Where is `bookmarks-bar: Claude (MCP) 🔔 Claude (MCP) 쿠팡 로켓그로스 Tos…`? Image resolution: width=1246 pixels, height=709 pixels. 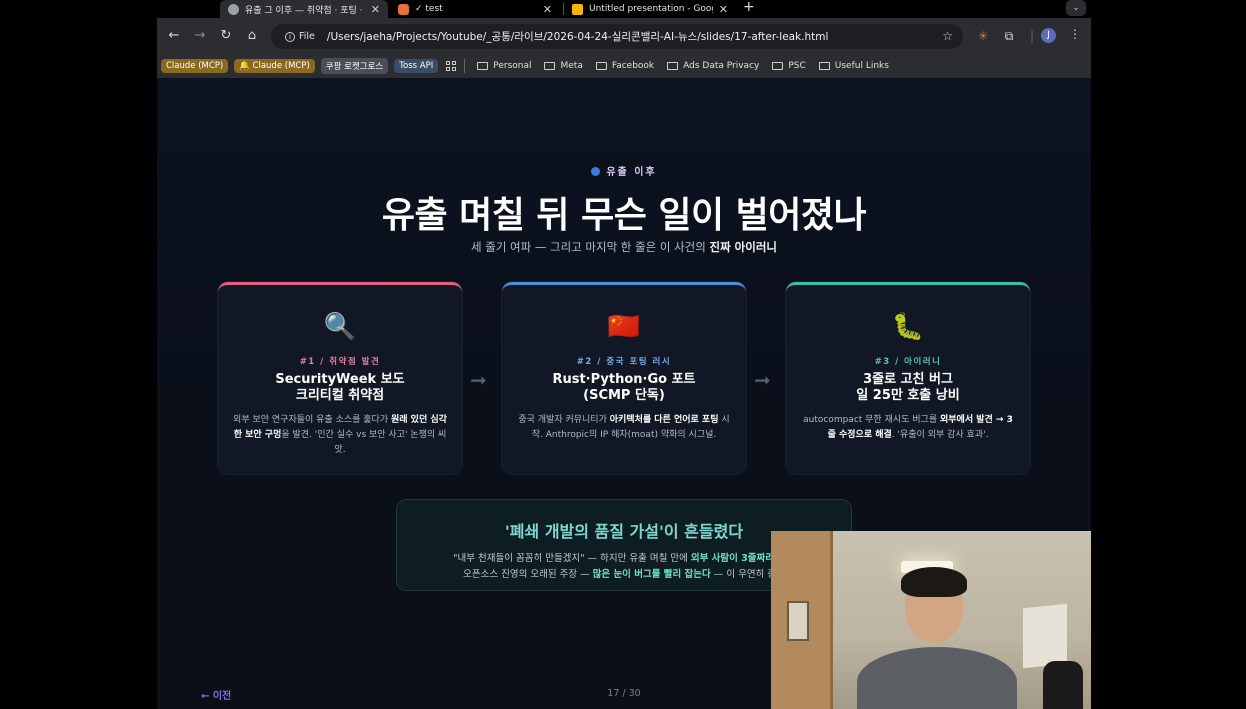
bookmarks-bar: Claude (MCP) 🔔 Claude (MCP) 쿠팡 로켓그로스 Tos… is located at coordinates (624, 66).